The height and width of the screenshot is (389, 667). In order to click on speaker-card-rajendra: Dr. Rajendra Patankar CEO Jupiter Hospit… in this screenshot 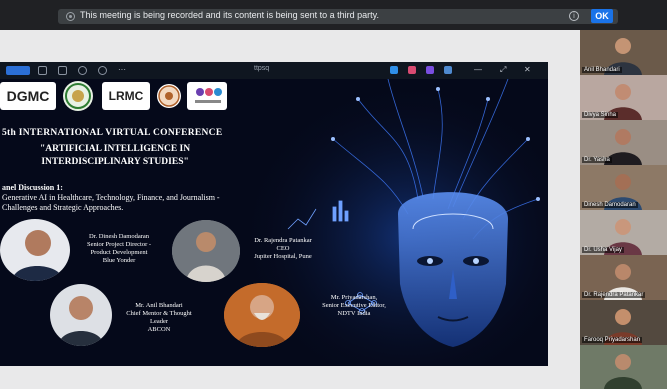, I will do `click(283, 249)`.